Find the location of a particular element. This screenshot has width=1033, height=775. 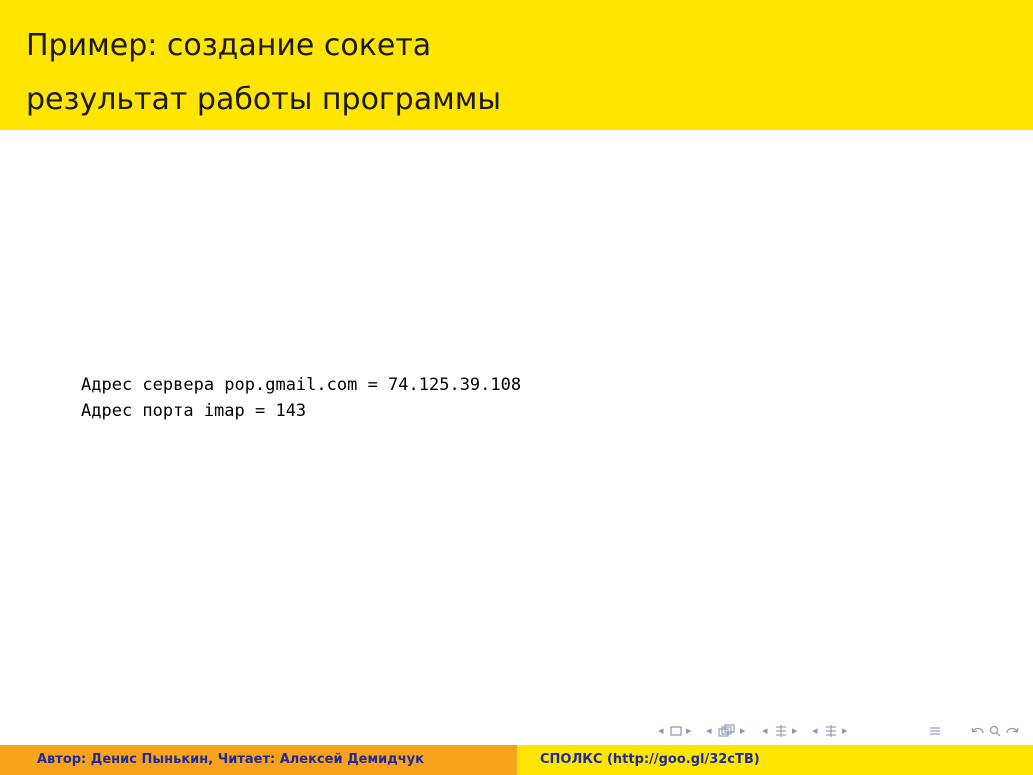

footer-course-panel: СПОЛКС (http://goo.gl/32cTB) is located at coordinates (775, 760).